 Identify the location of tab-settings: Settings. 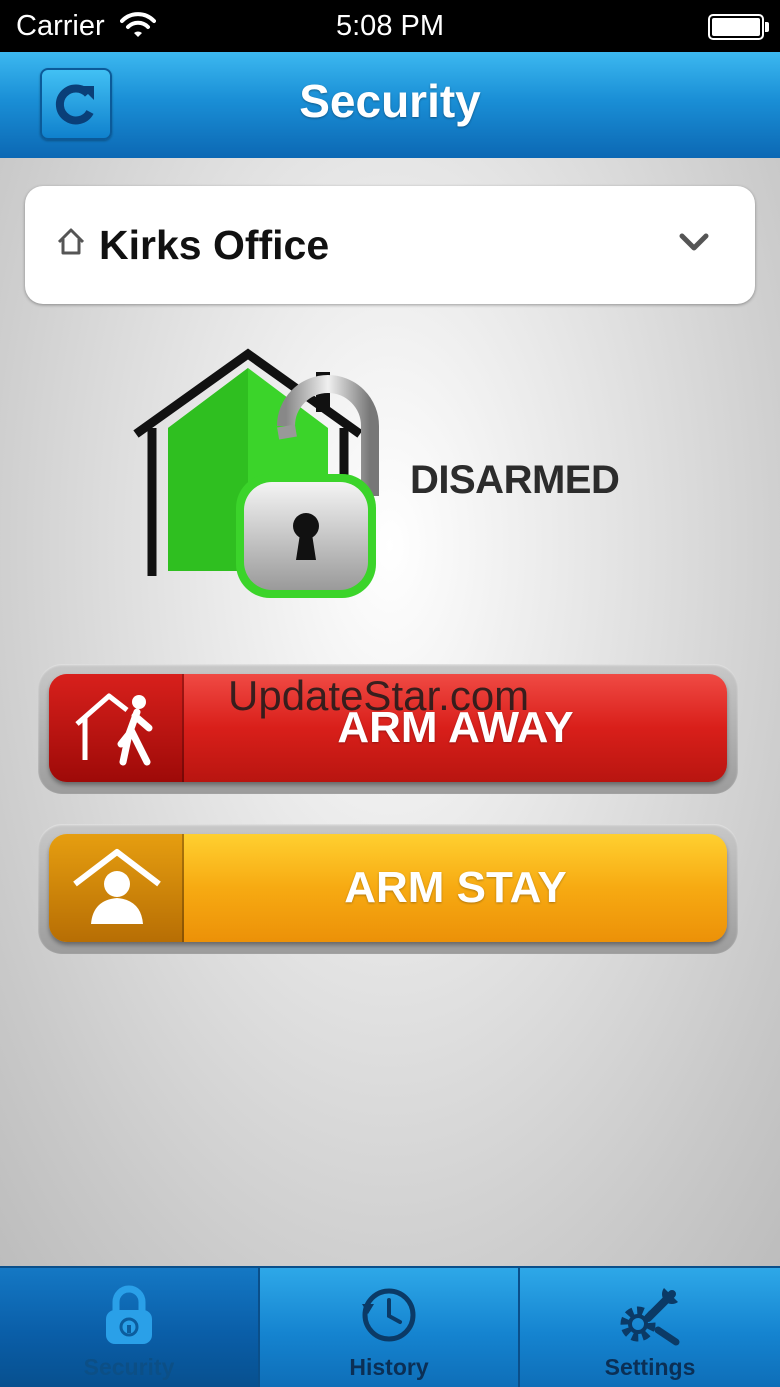
(650, 1327).